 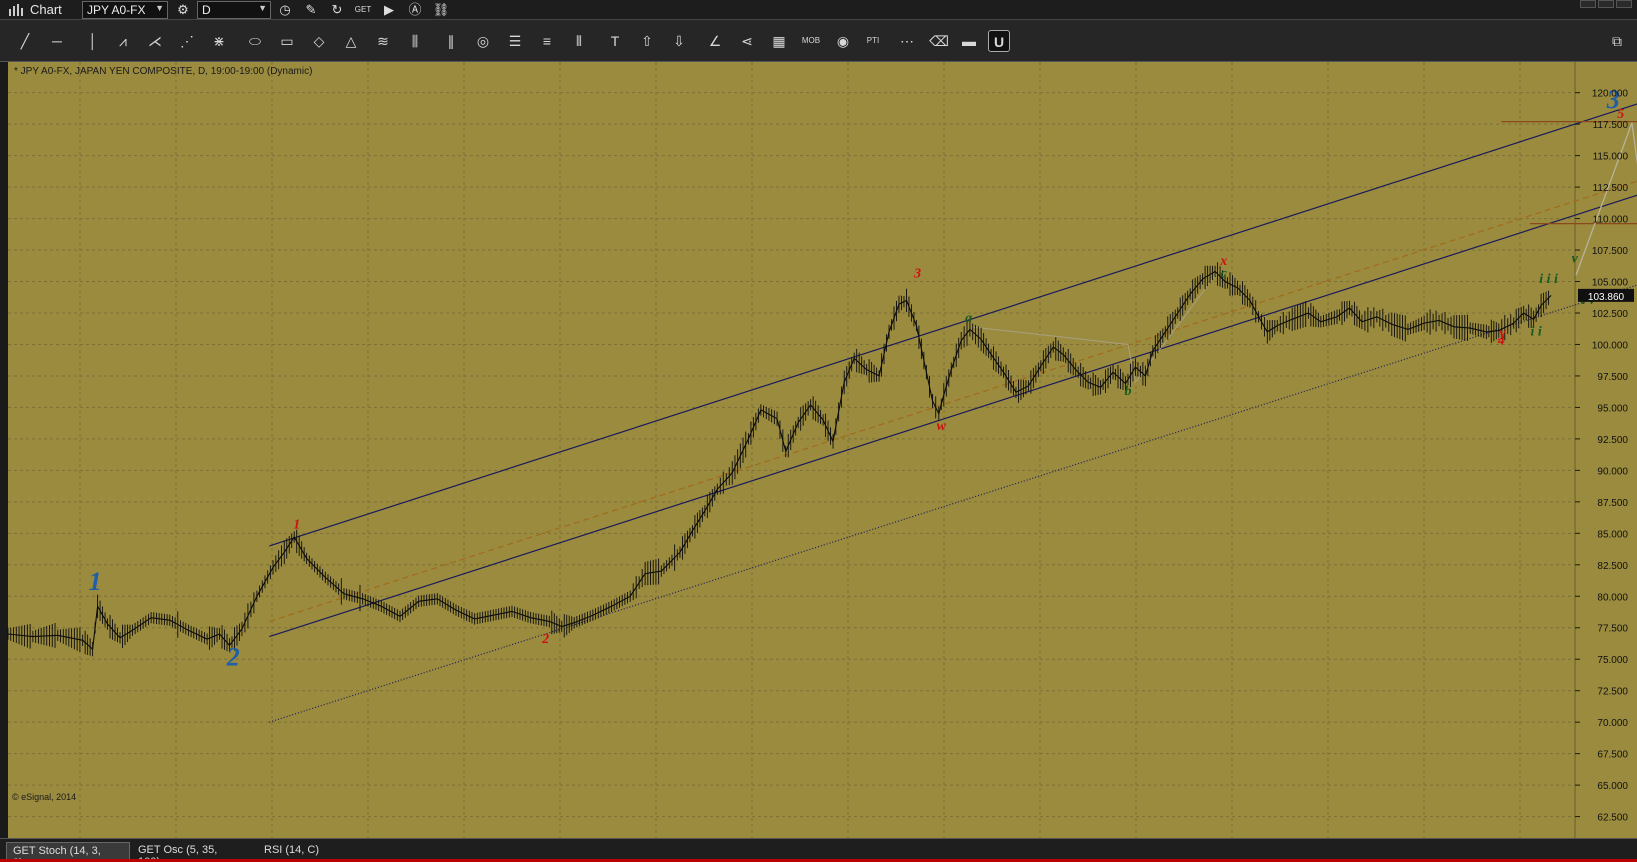 I want to click on diamond-tool-icon: ◇, so click(x=319, y=41).